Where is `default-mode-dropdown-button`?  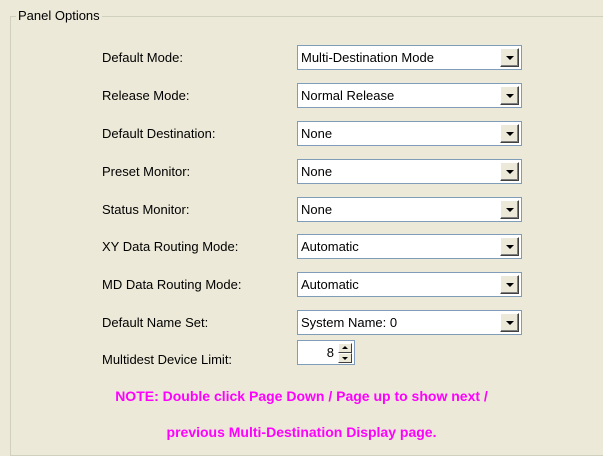
default-mode-dropdown-button is located at coordinates (509, 57).